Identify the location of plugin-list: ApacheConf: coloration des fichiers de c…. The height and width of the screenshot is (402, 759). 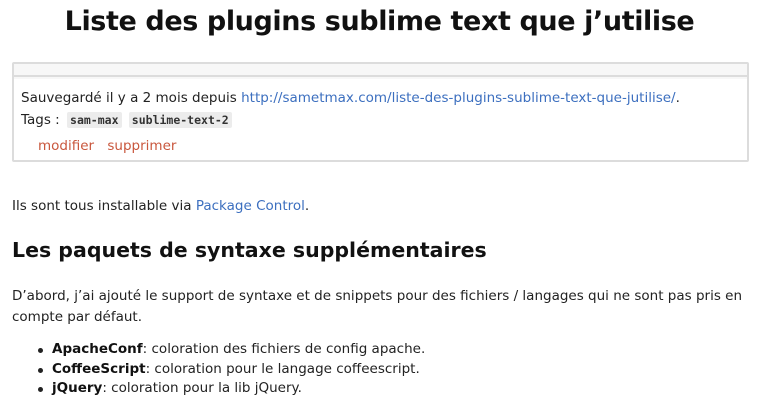
(231, 369).